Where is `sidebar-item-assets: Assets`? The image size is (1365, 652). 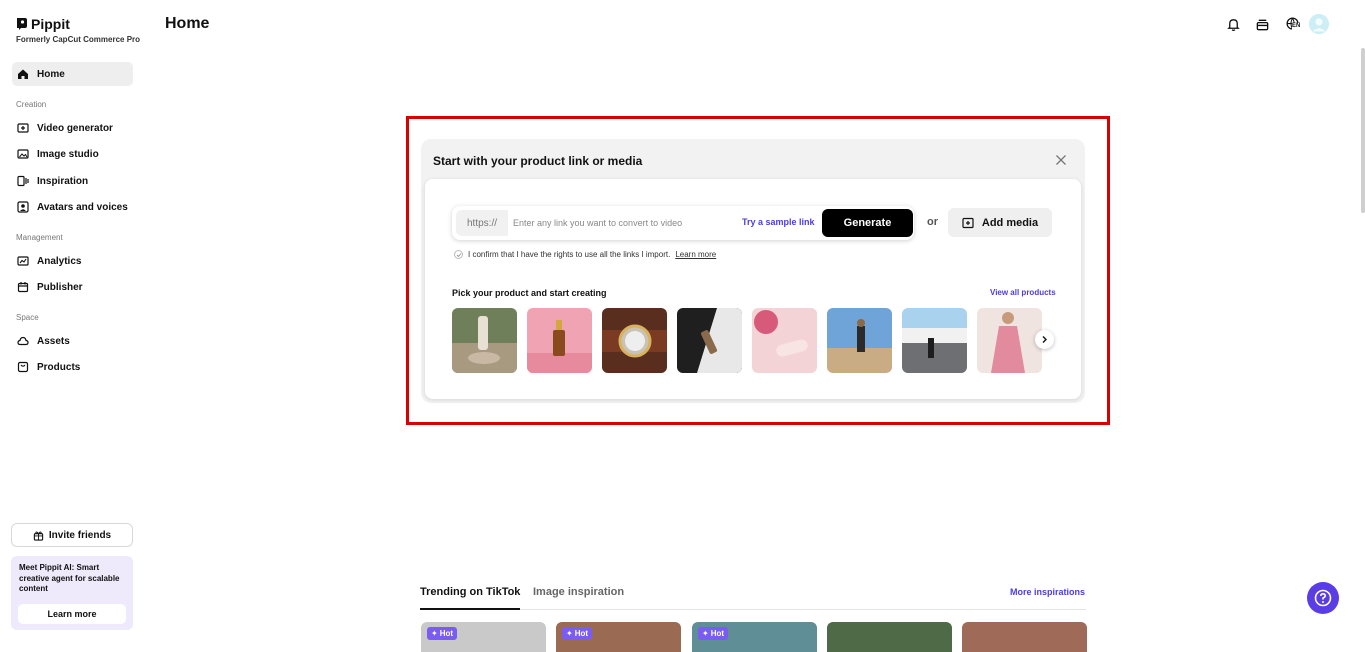
sidebar-item-assets: Assets is located at coordinates (72, 341).